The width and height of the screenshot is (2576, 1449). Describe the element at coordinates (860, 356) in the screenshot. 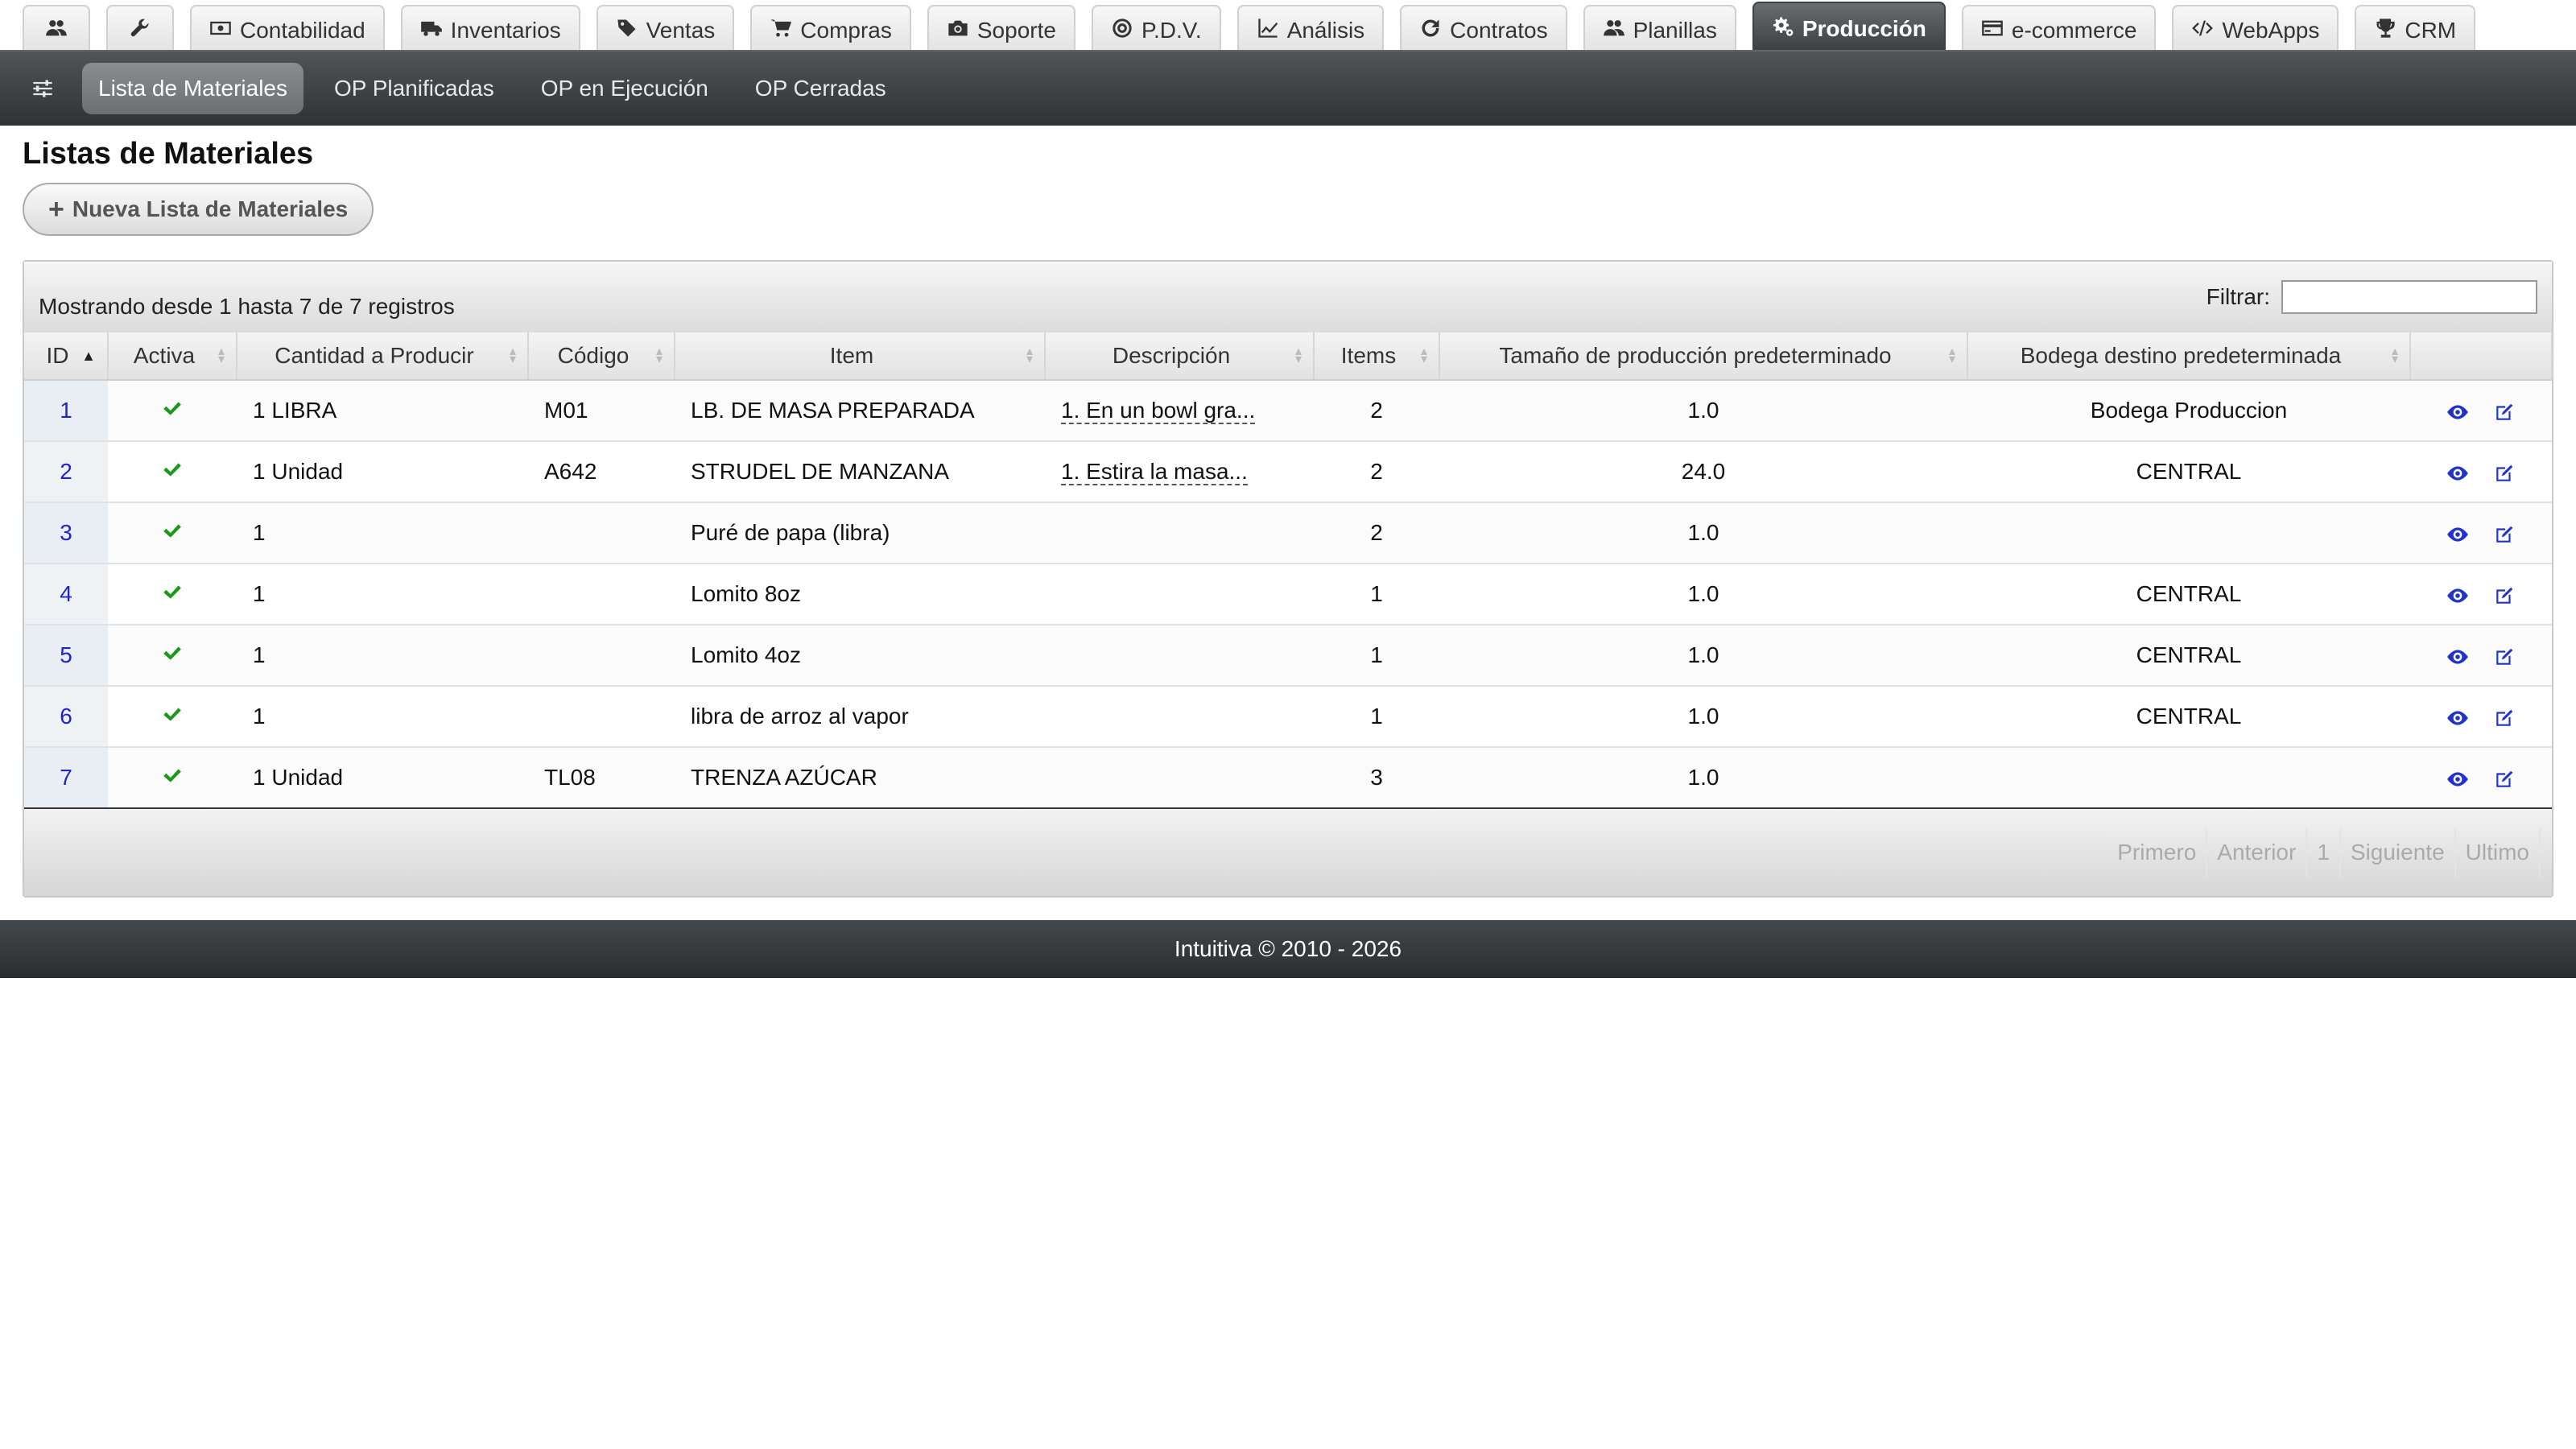

I see `col-header-item: Item ▴ ▾` at that location.